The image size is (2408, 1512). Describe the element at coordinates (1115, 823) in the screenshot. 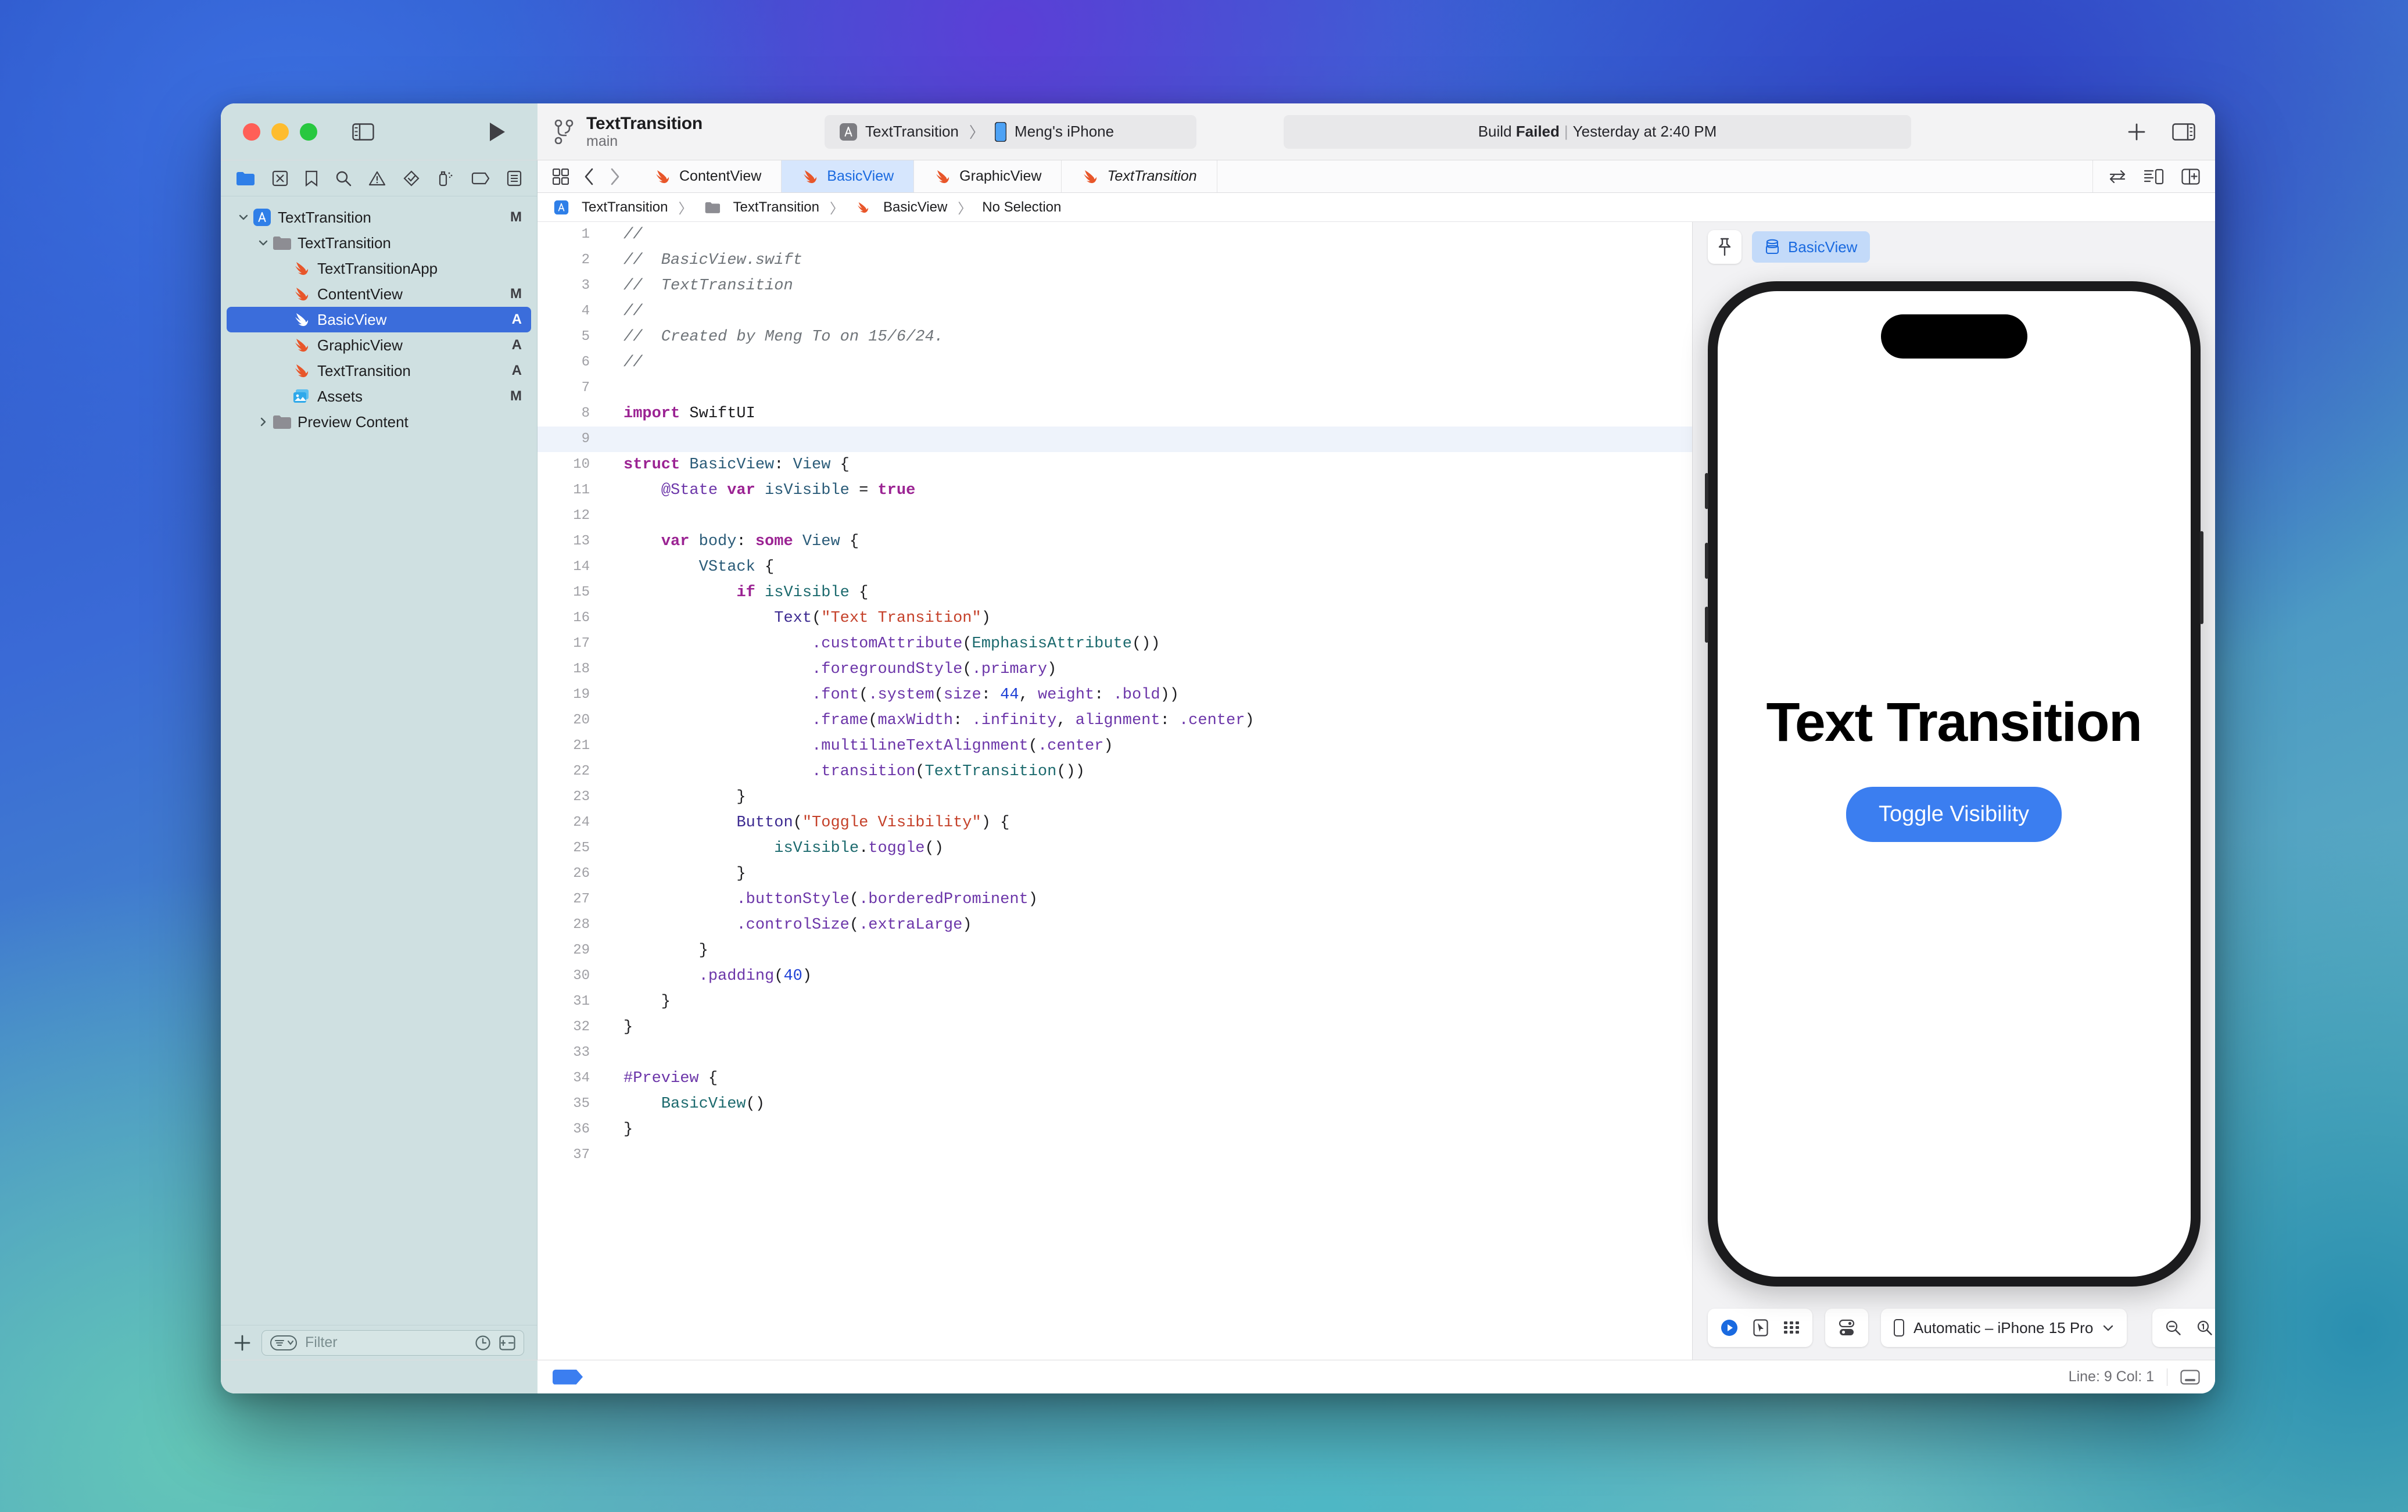

I see `code-line: 24 Button("Toggle Visibility") {` at that location.